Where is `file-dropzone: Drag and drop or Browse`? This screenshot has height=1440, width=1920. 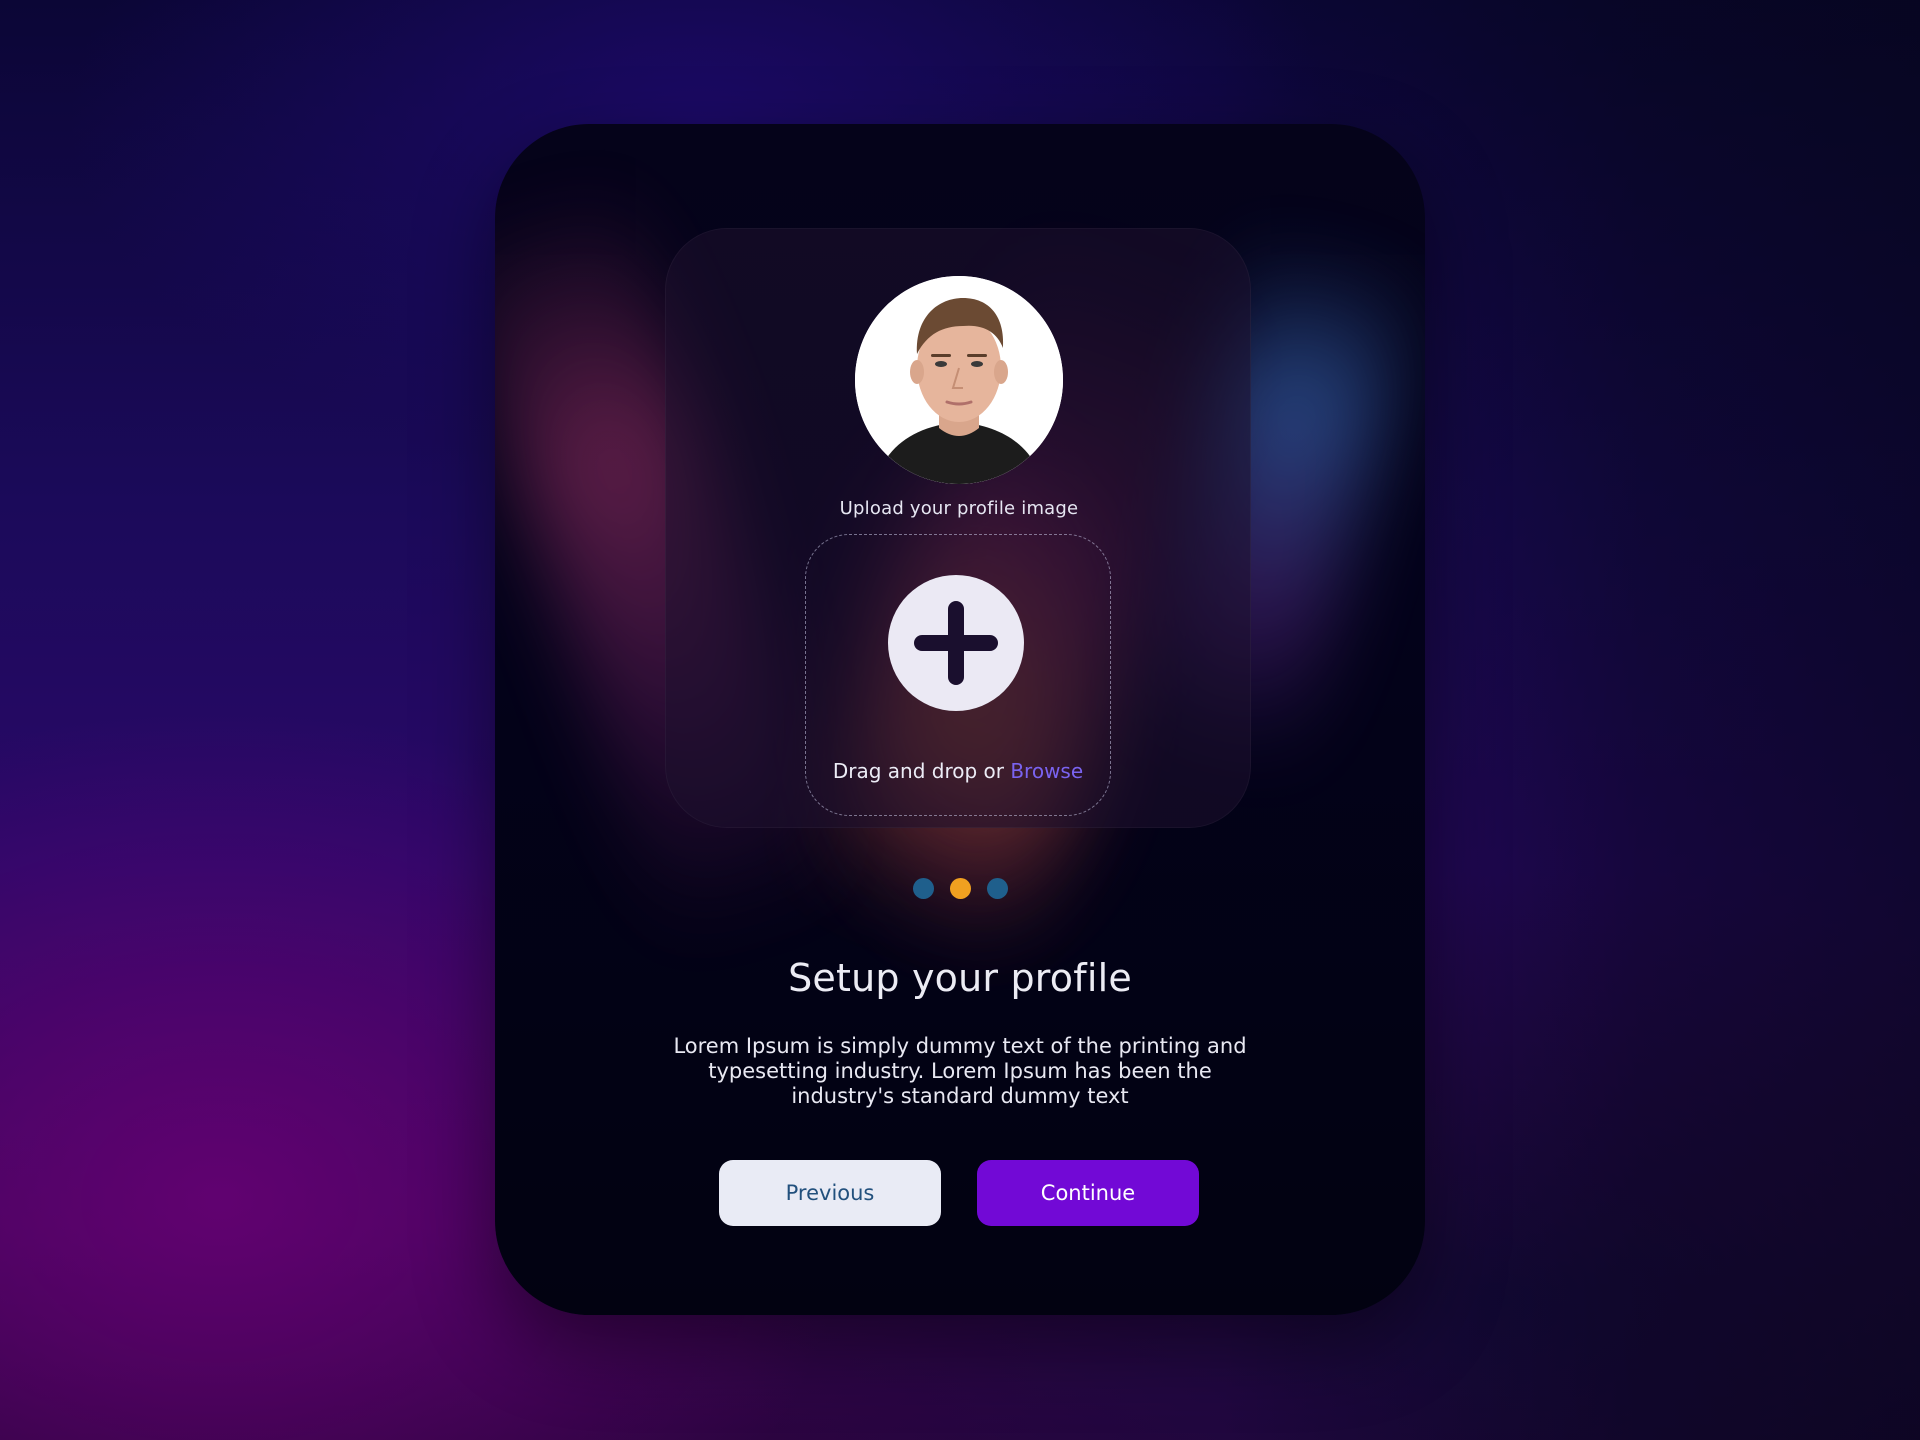 file-dropzone: Drag and drop or Browse is located at coordinates (958, 675).